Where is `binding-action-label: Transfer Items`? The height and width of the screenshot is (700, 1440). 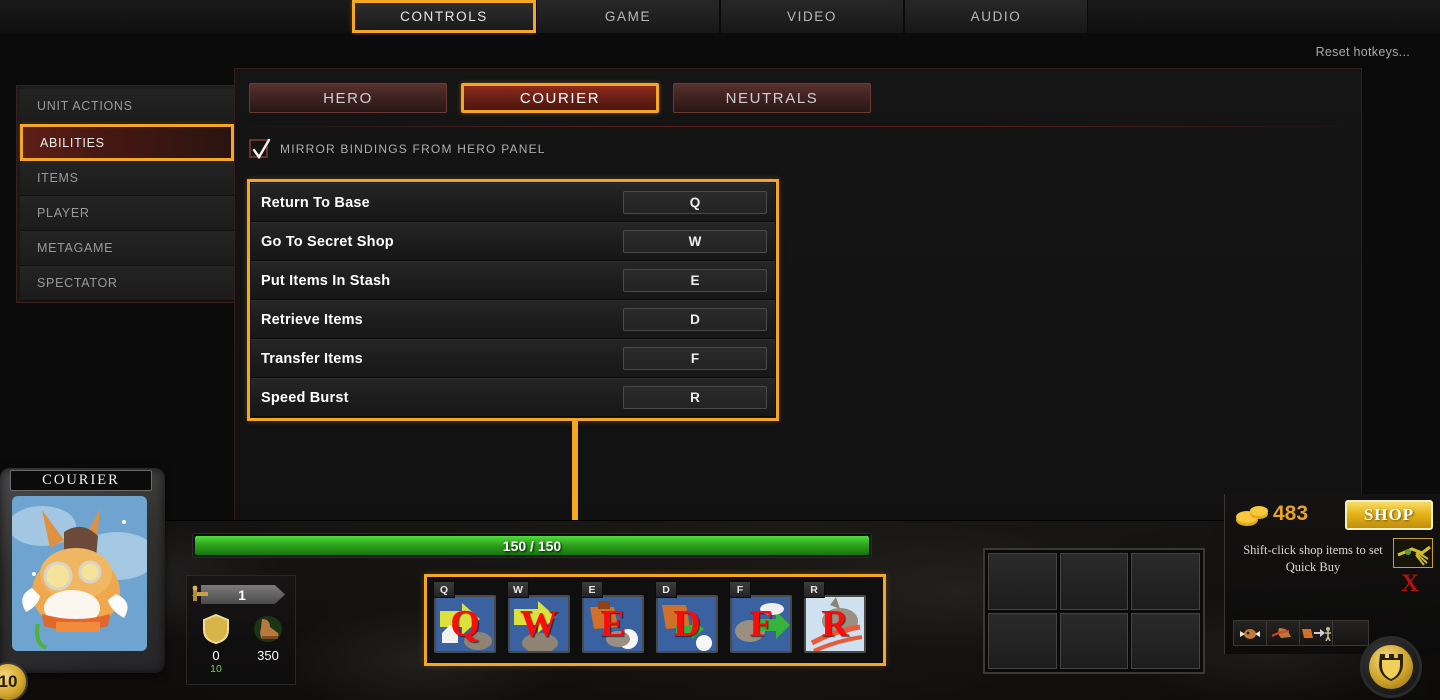
binding-action-label: Transfer Items is located at coordinates (312, 358).